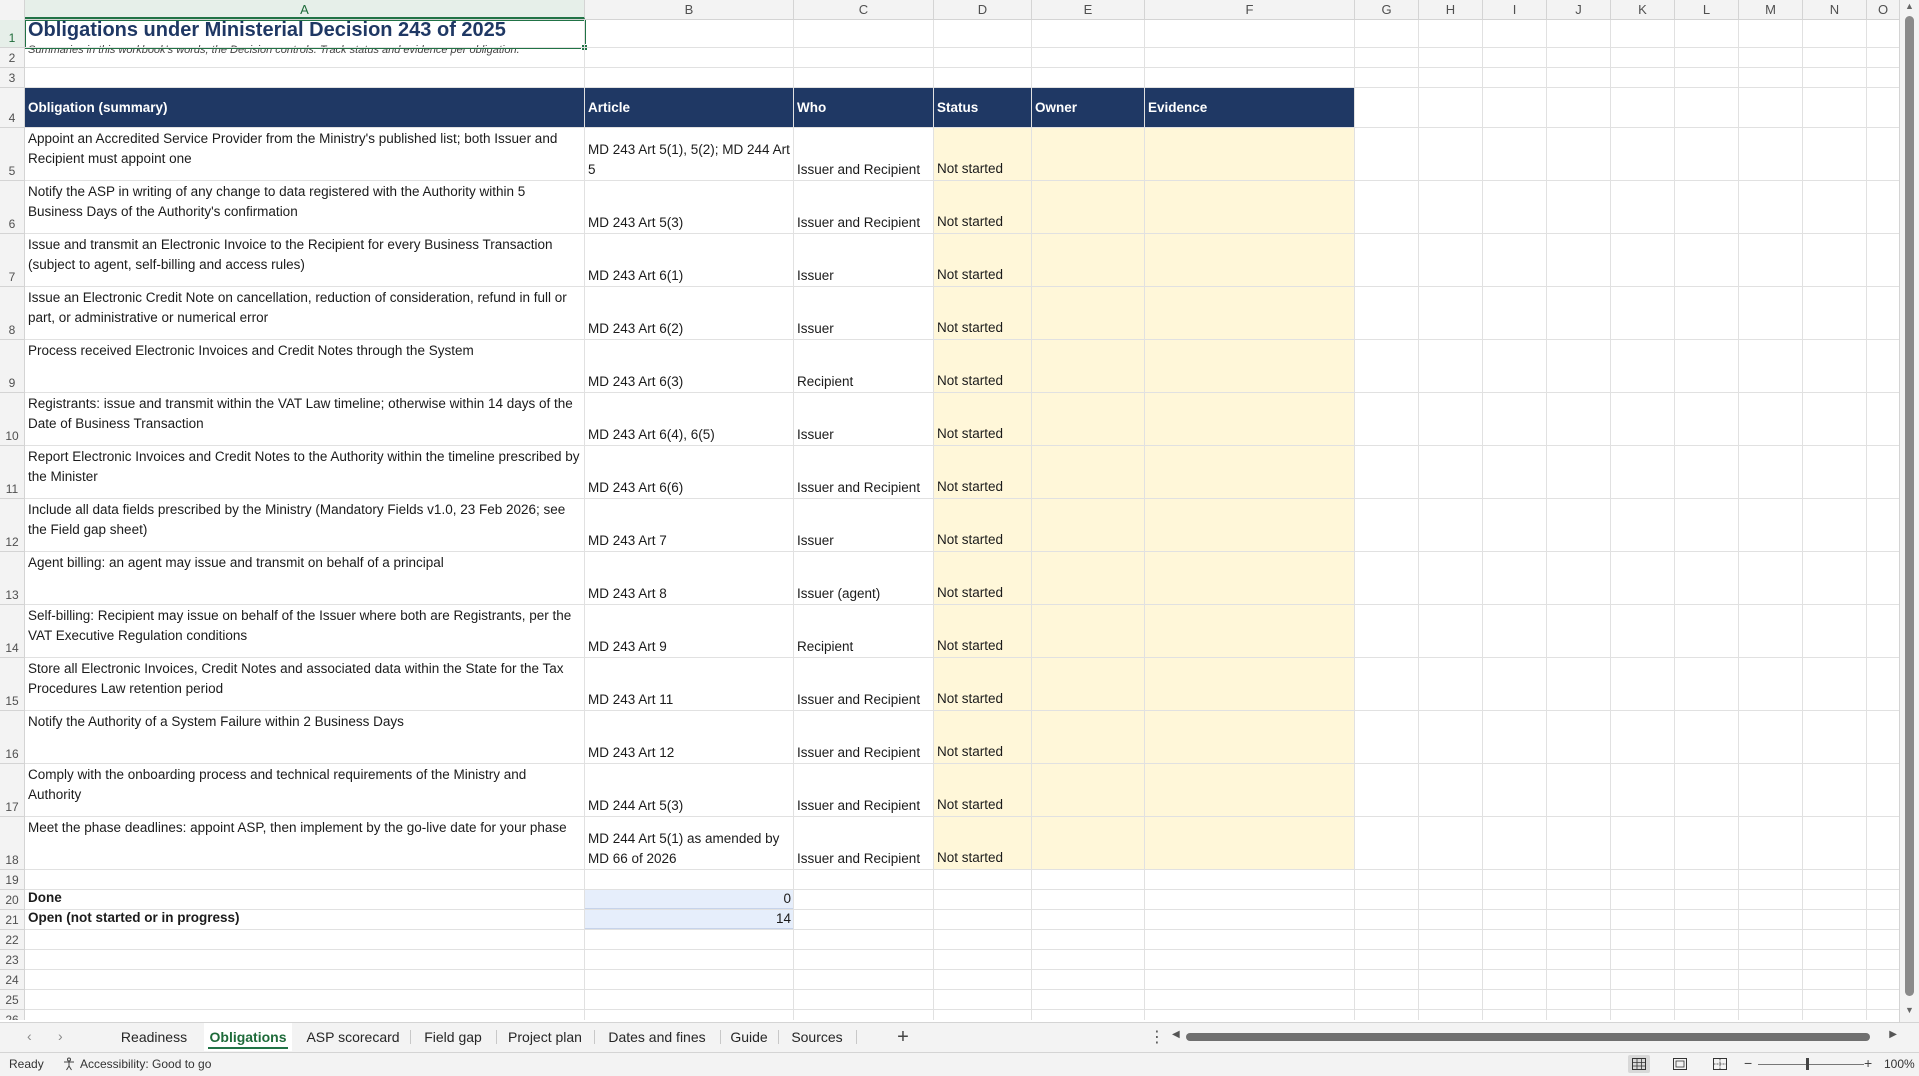 This screenshot has height=1076, width=1919. I want to click on row-header-25: 25, so click(12, 1000).